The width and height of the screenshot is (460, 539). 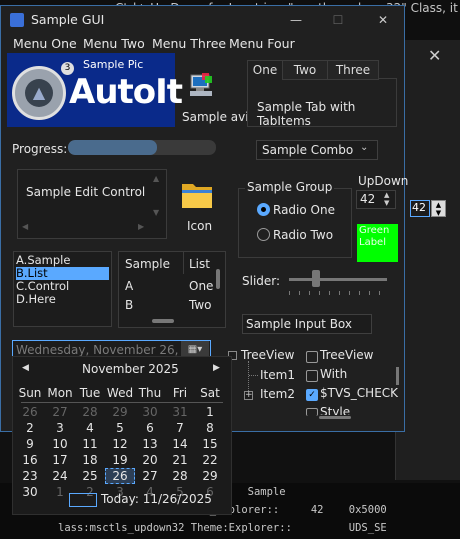 I want to click on scroll-right-icon: ▶, so click(x=141, y=226).